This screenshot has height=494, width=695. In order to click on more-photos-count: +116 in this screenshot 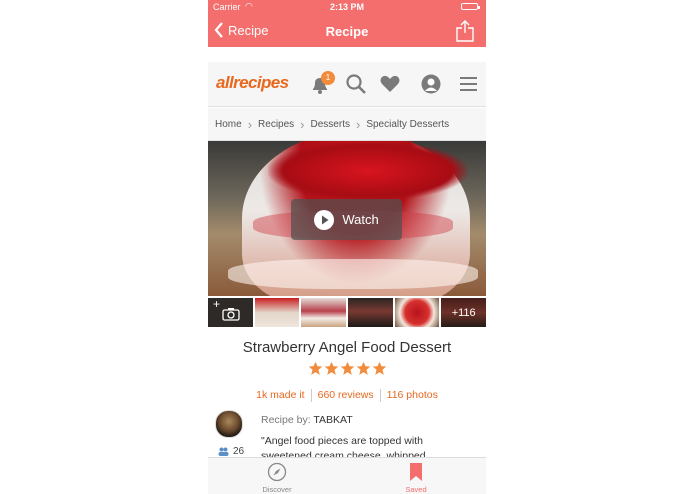, I will do `click(463, 312)`.